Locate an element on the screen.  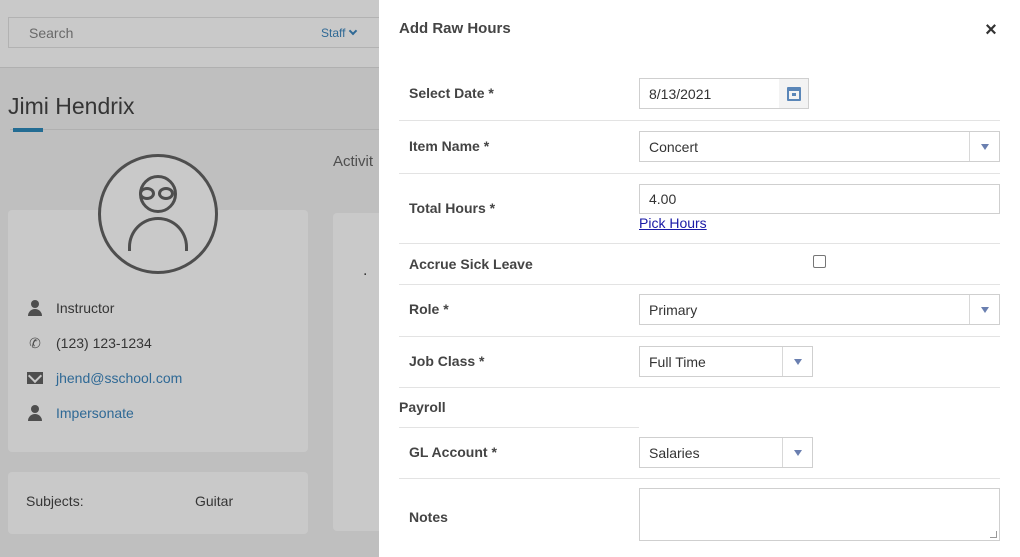
total-hours-value: 4.00 is located at coordinates (663, 199).